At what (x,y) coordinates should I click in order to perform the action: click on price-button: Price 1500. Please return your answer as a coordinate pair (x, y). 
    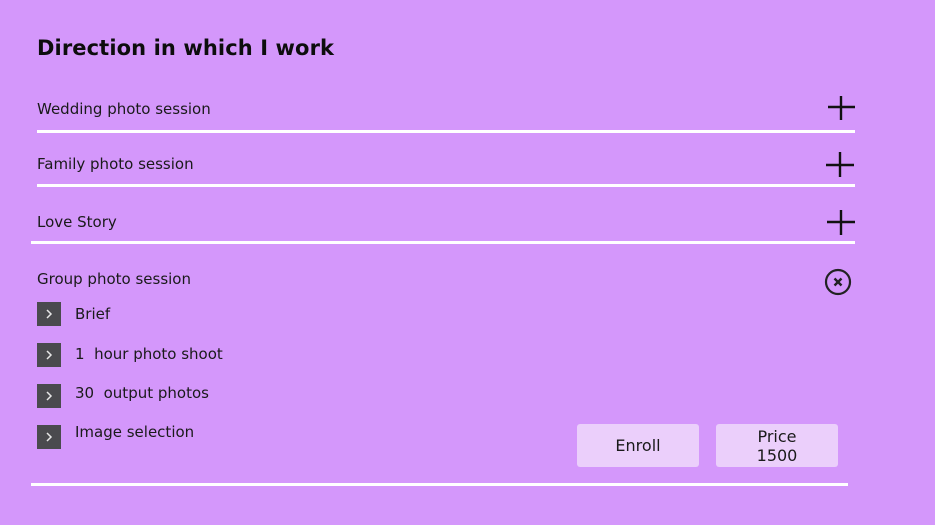
    Looking at the image, I should click on (777, 445).